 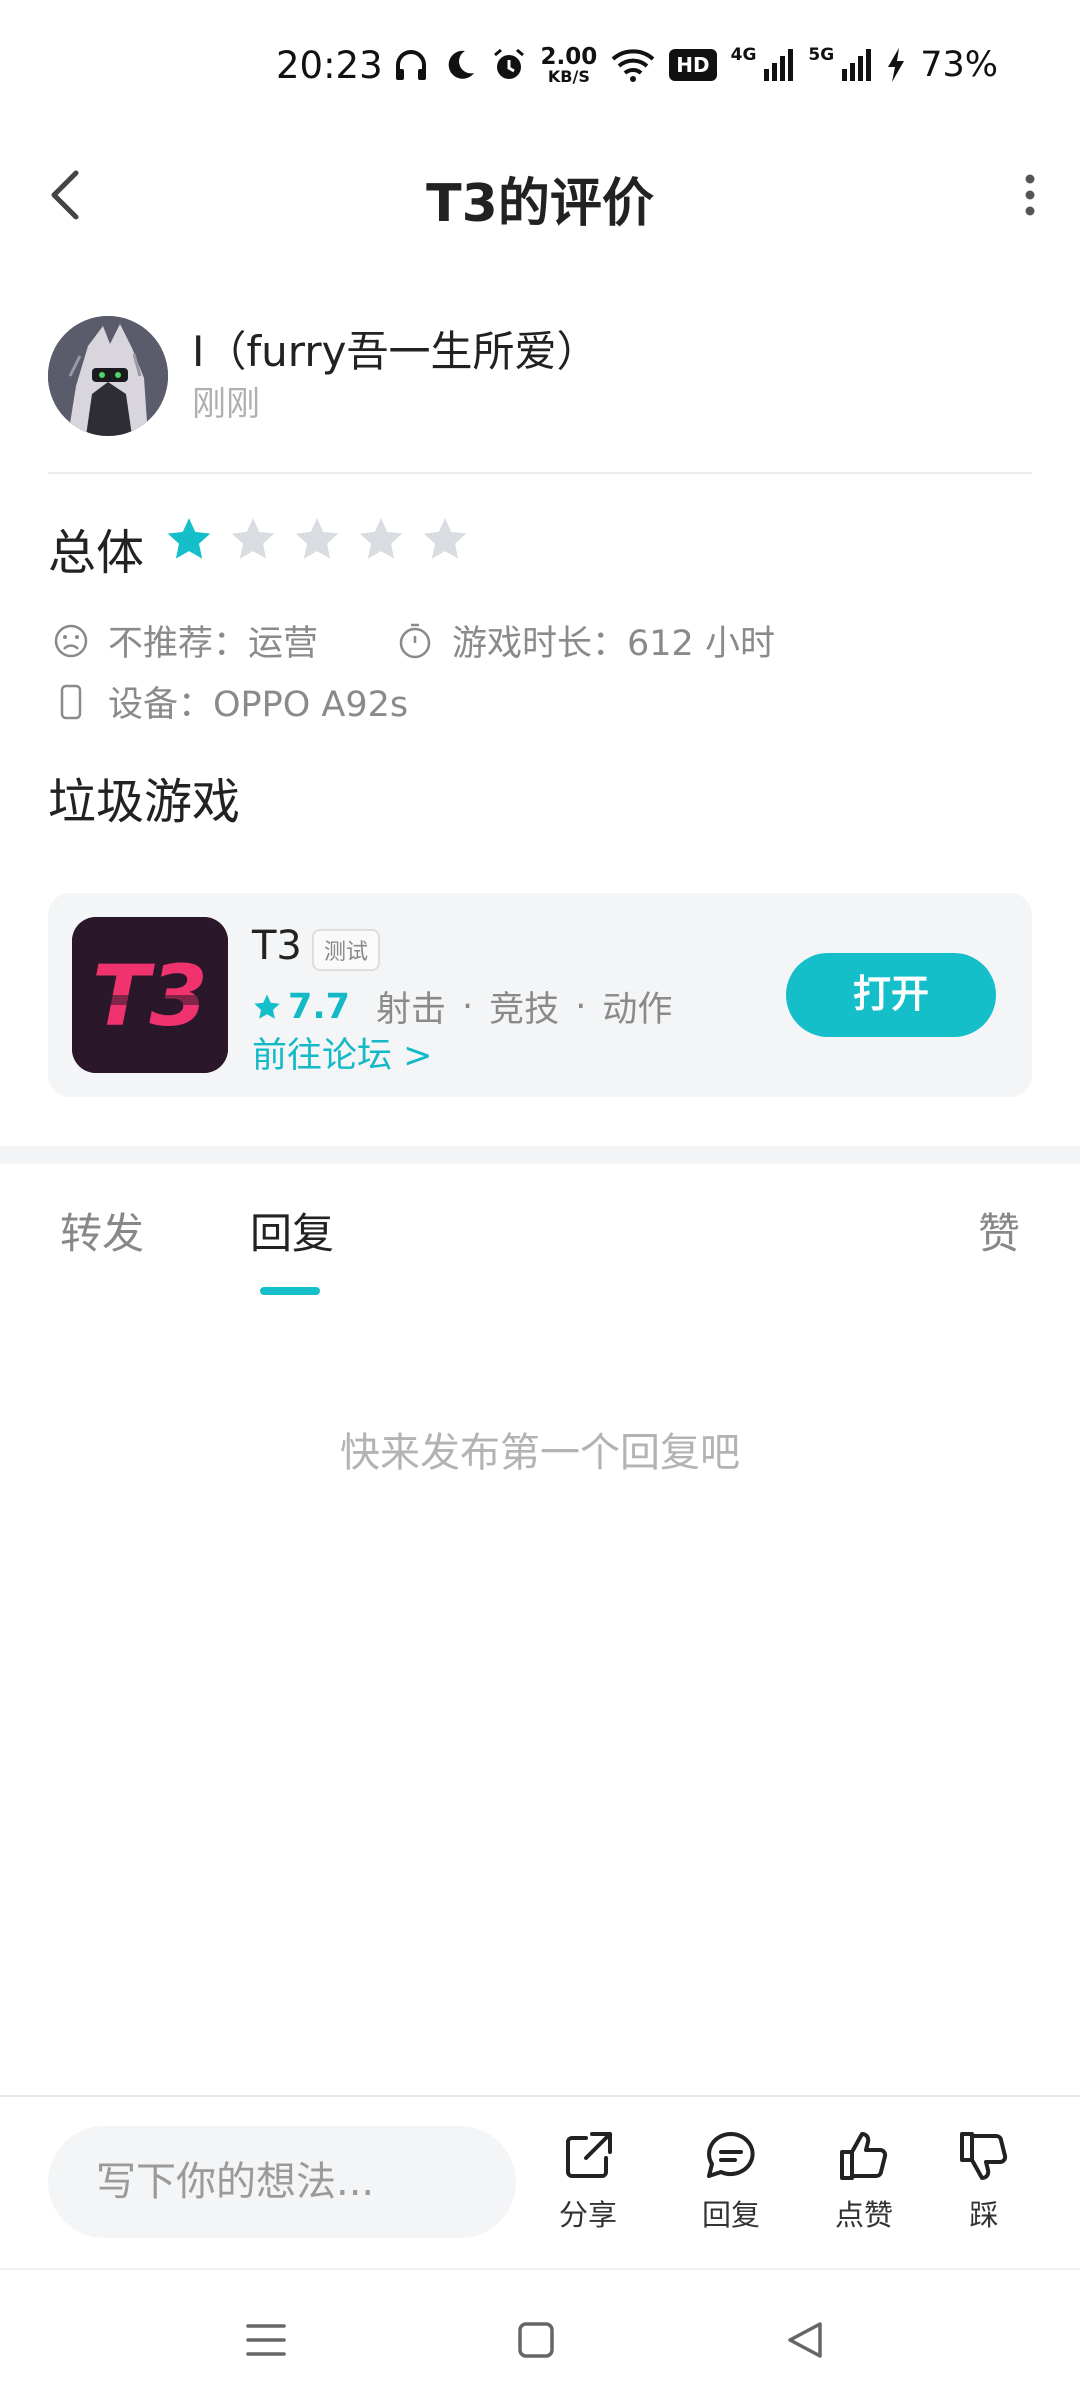 What do you see at coordinates (267, 1006) in the screenshot?
I see `rating-star-icon` at bounding box center [267, 1006].